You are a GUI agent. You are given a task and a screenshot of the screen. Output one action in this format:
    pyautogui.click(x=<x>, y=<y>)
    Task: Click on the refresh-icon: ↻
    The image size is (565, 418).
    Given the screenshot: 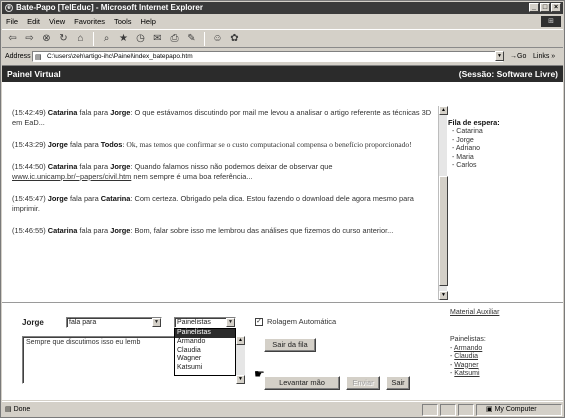 What is the action you would take?
    pyautogui.click(x=63, y=38)
    